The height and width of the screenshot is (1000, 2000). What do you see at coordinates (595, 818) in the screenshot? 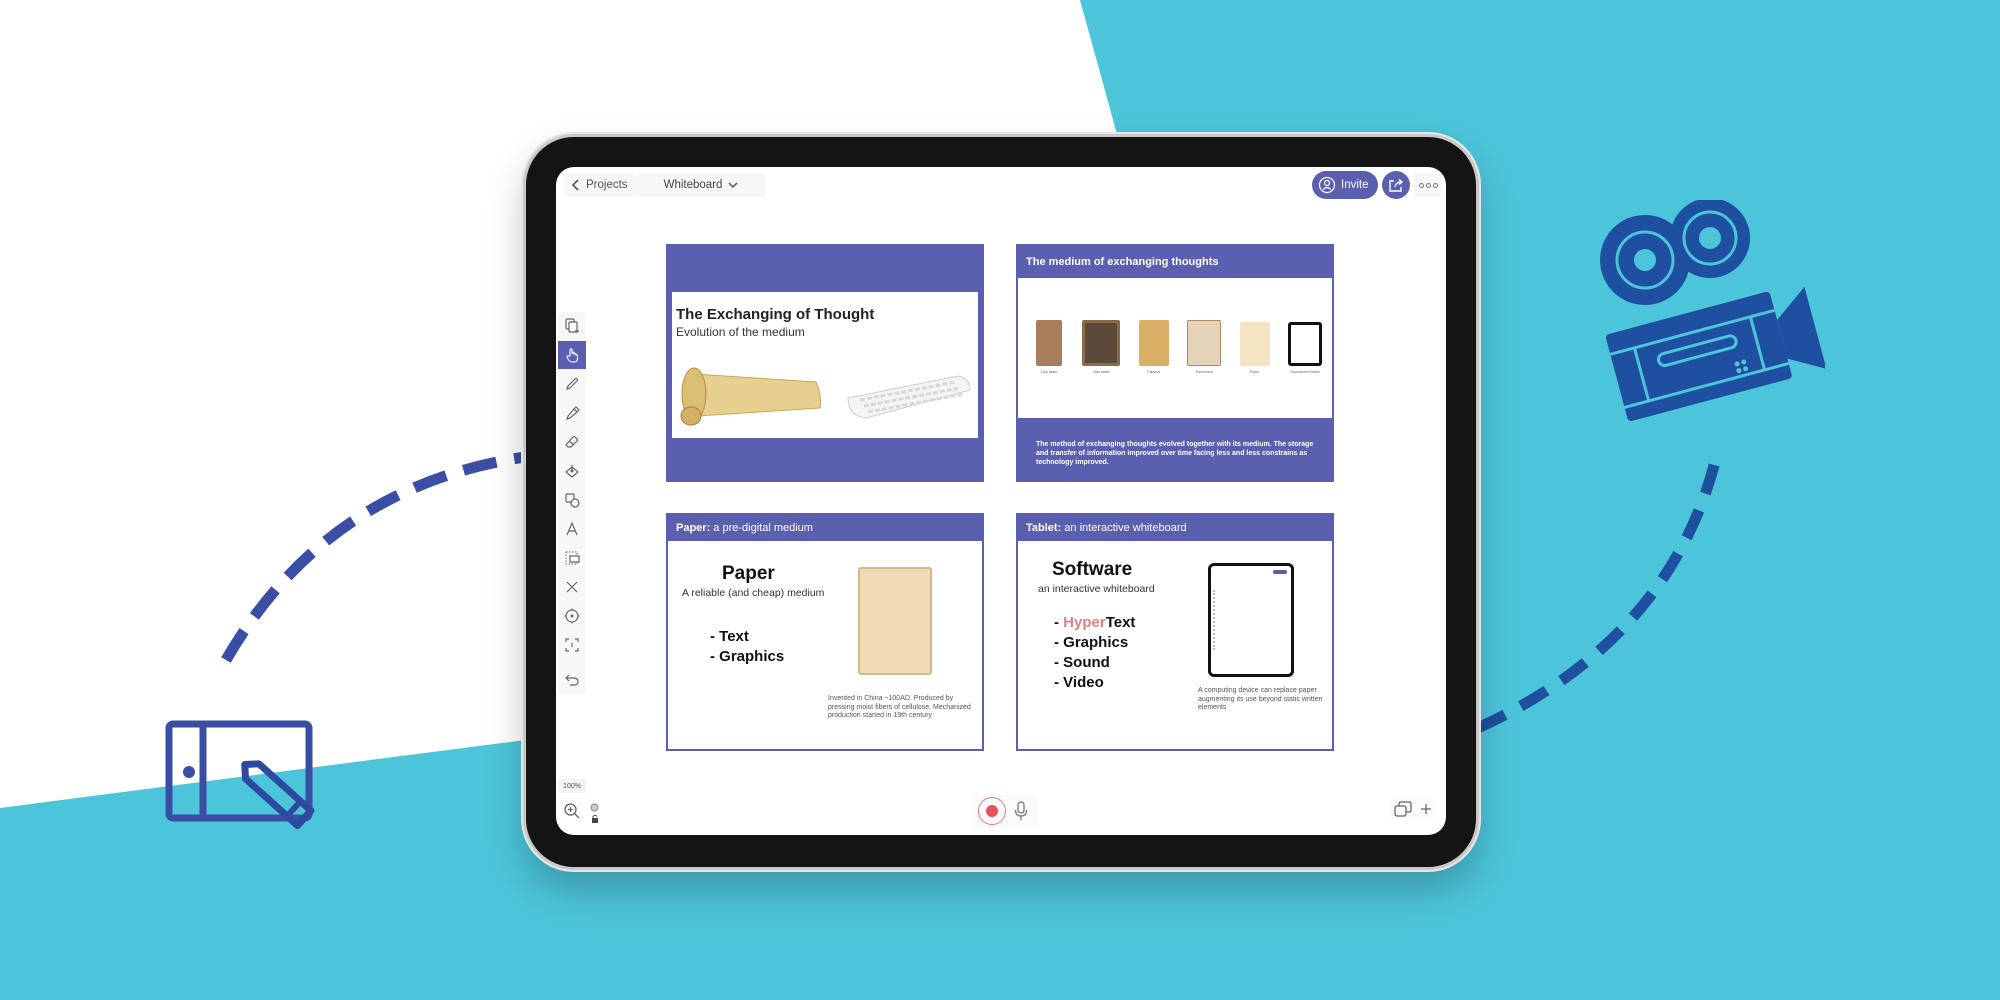
I see `lock-icon` at bounding box center [595, 818].